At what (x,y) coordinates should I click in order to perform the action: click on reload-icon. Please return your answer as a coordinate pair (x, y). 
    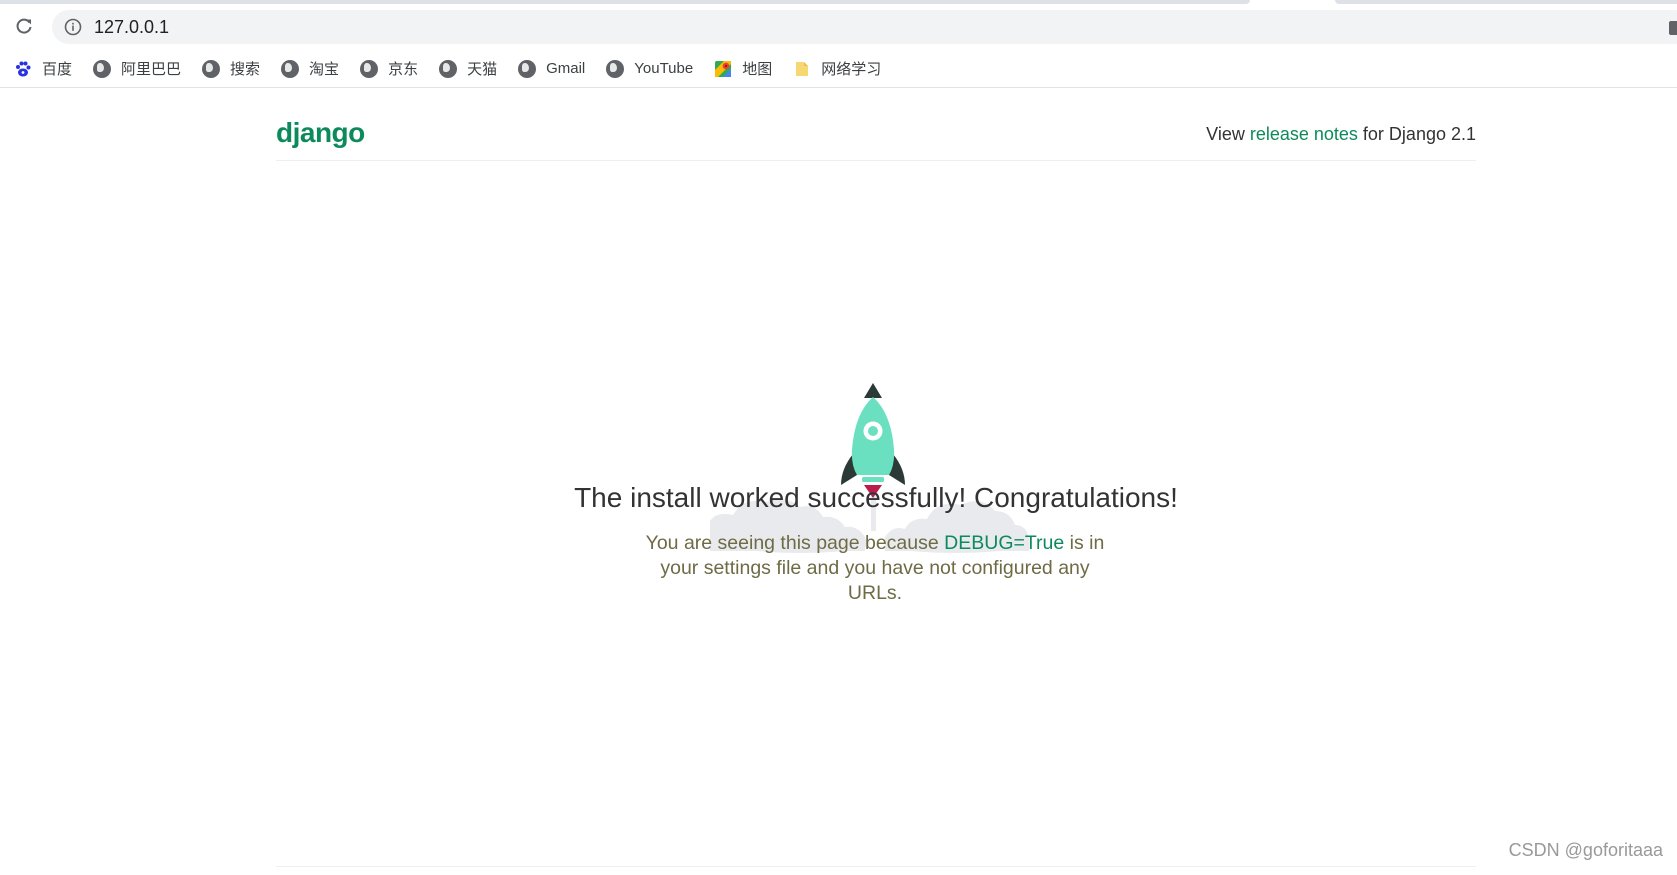
    Looking at the image, I should click on (24, 26).